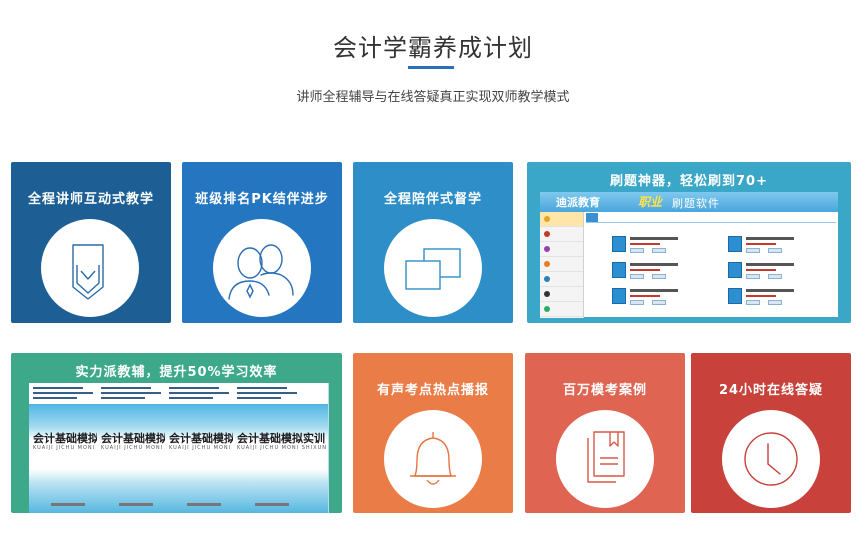  What do you see at coordinates (696, 203) in the screenshot?
I see `software-name: 刷题软件` at bounding box center [696, 203].